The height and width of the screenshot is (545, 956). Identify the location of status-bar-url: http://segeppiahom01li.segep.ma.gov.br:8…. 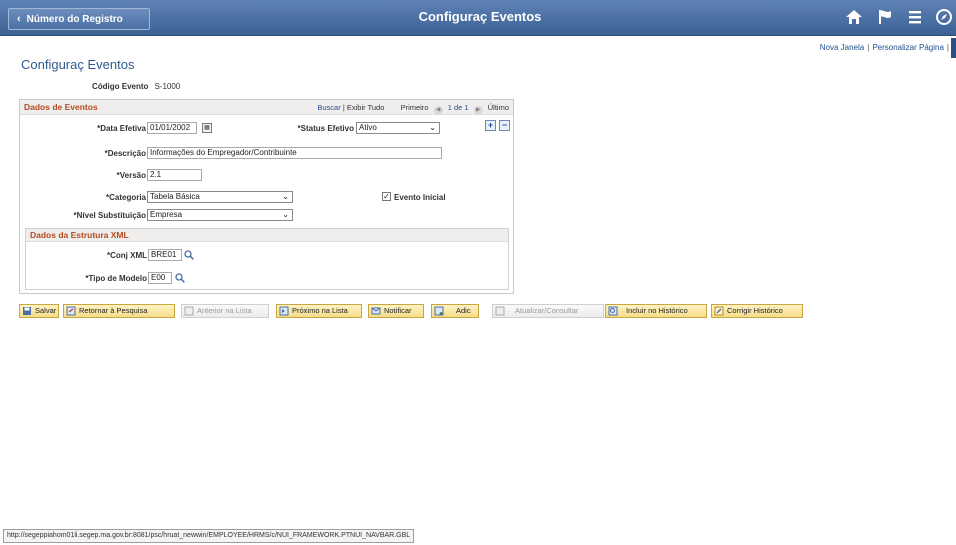
(209, 536).